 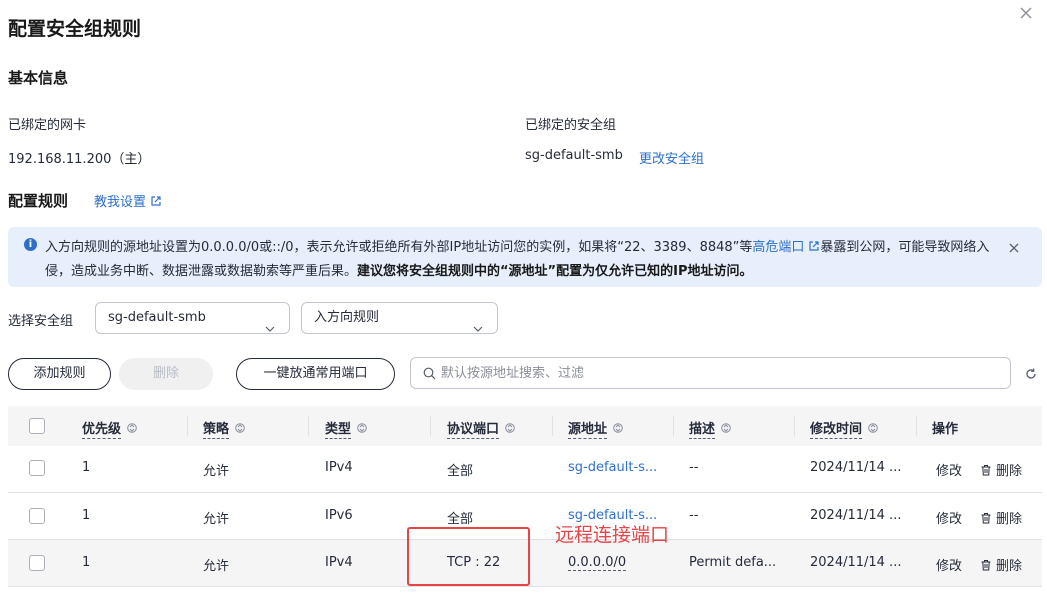 I want to click on close-dialog-icon, so click(x=1026, y=13).